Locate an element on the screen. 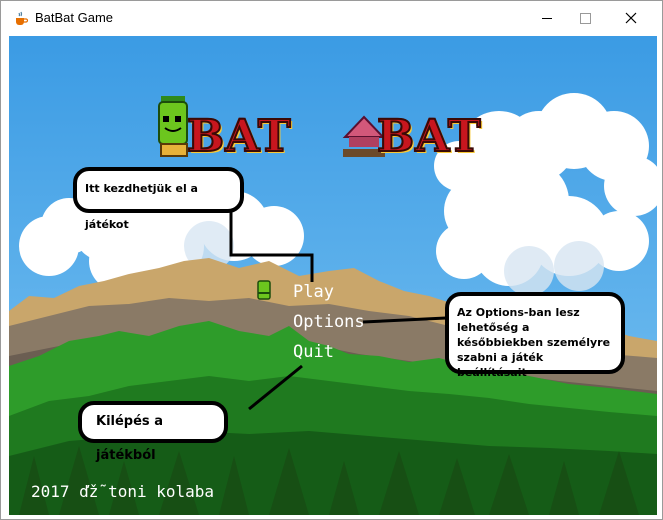  menu-item-options: Options is located at coordinates (329, 322).